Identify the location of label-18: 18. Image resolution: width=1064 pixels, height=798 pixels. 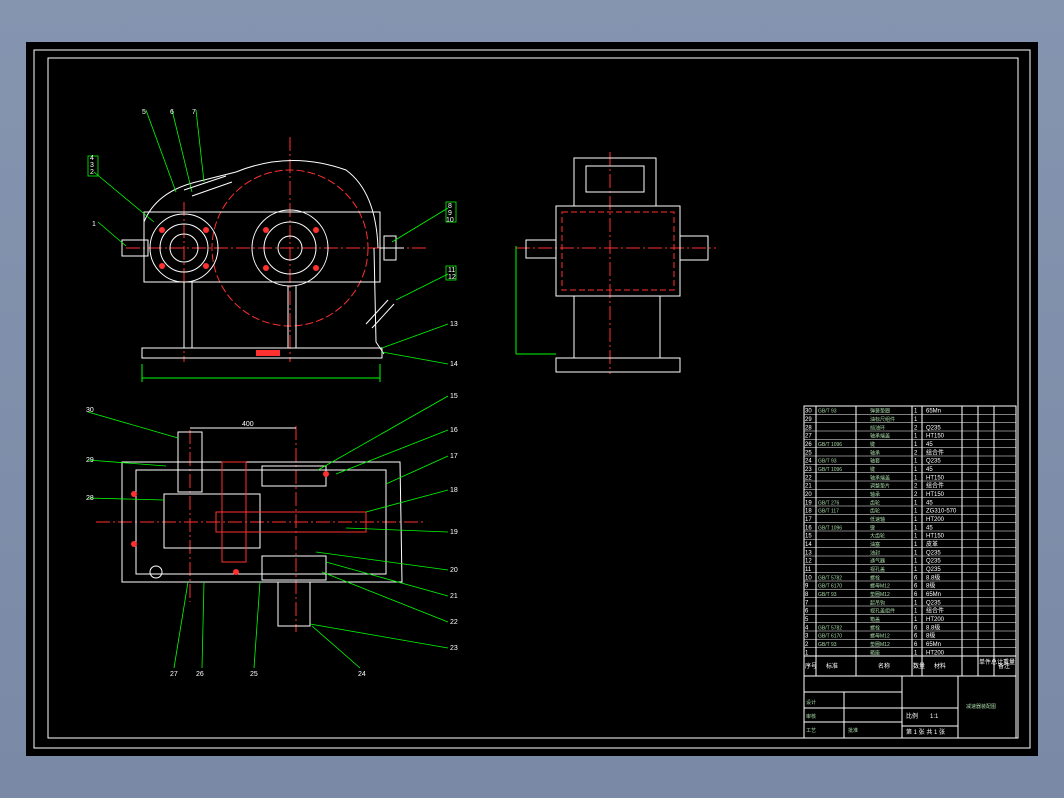
(454, 490).